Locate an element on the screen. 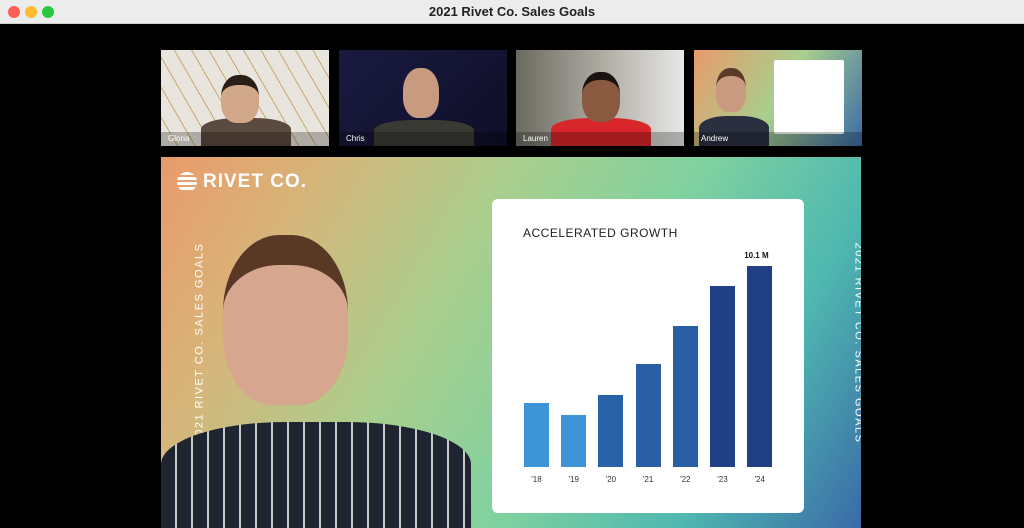 Image resolution: width=1024 pixels, height=528 pixels. x-tick-label: '18 is located at coordinates (536, 479).